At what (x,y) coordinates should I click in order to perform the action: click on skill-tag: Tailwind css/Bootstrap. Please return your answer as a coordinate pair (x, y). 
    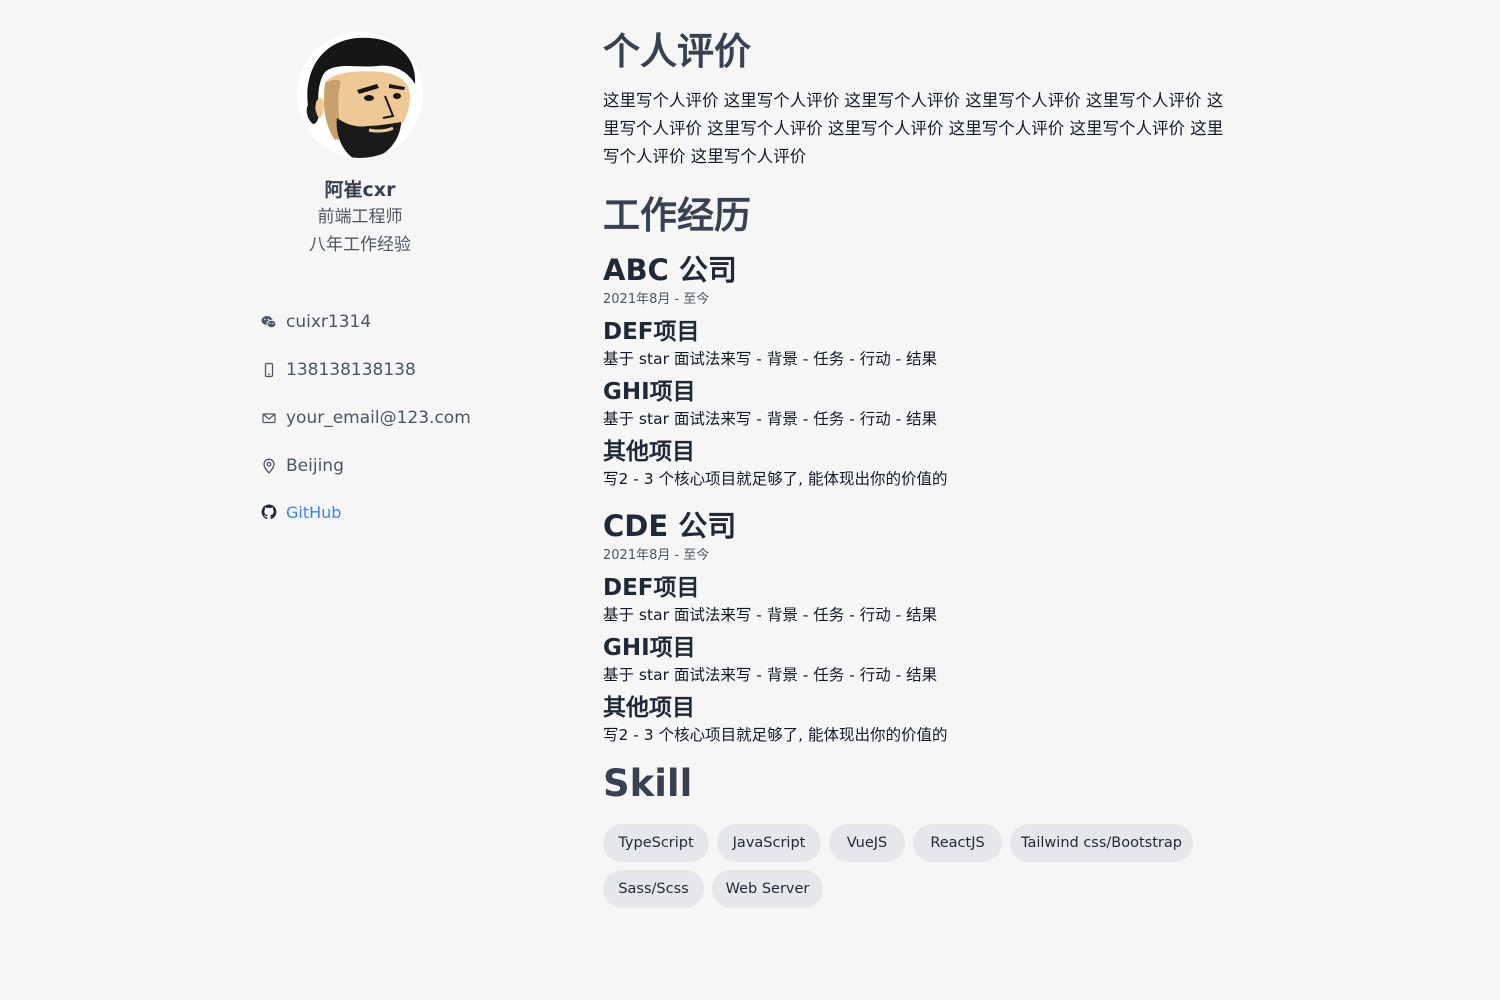
    Looking at the image, I should click on (1101, 843).